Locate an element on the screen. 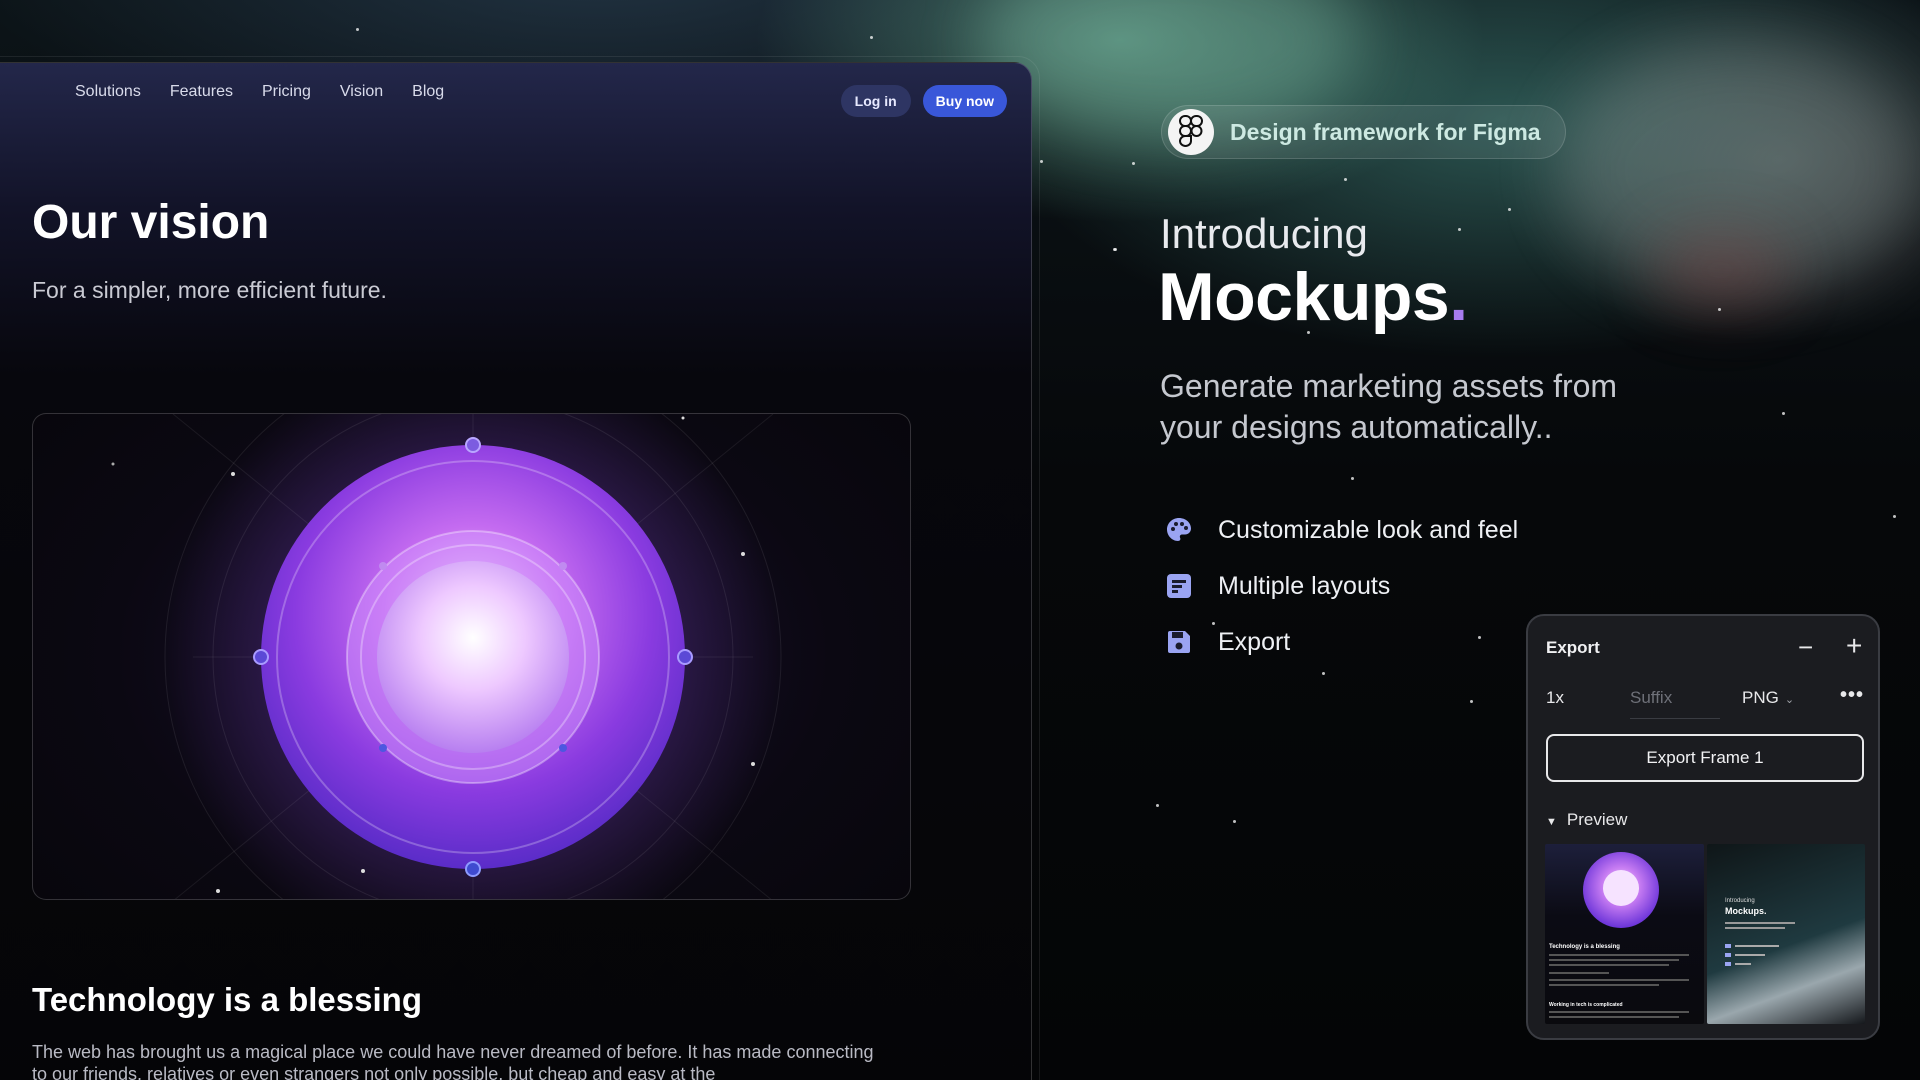  page-subtitle: For a simpler, more efficient future. is located at coordinates (209, 290).